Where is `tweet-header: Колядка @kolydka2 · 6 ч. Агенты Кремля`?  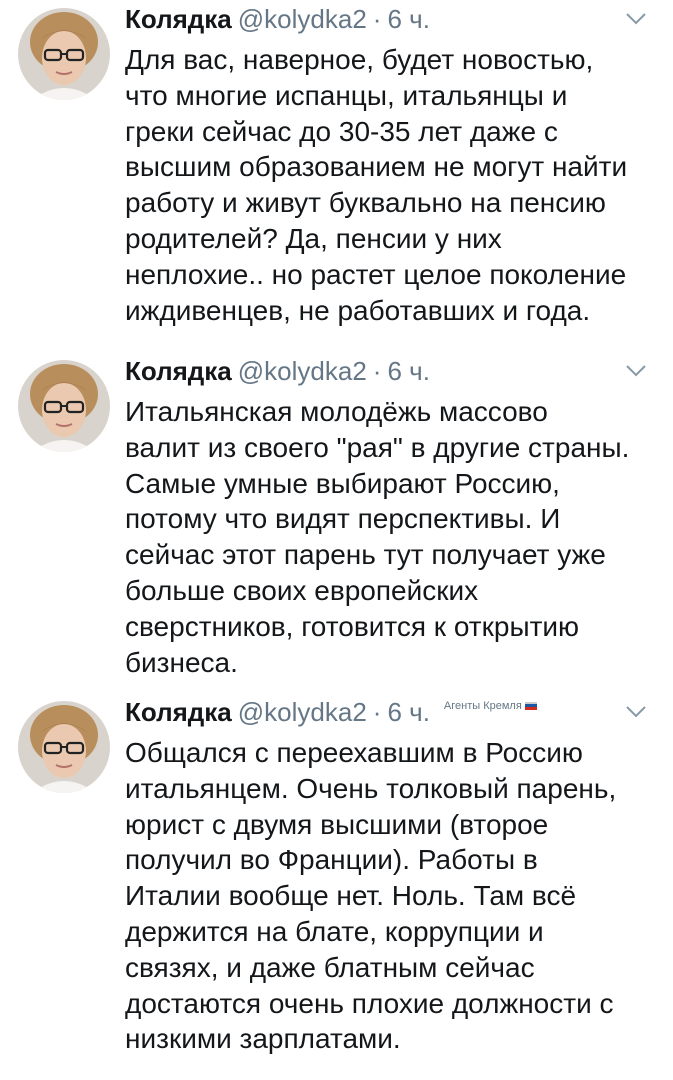 tweet-header: Колядка @kolydka2 · 6 ч. Агенты Кремля is located at coordinates (394, 715).